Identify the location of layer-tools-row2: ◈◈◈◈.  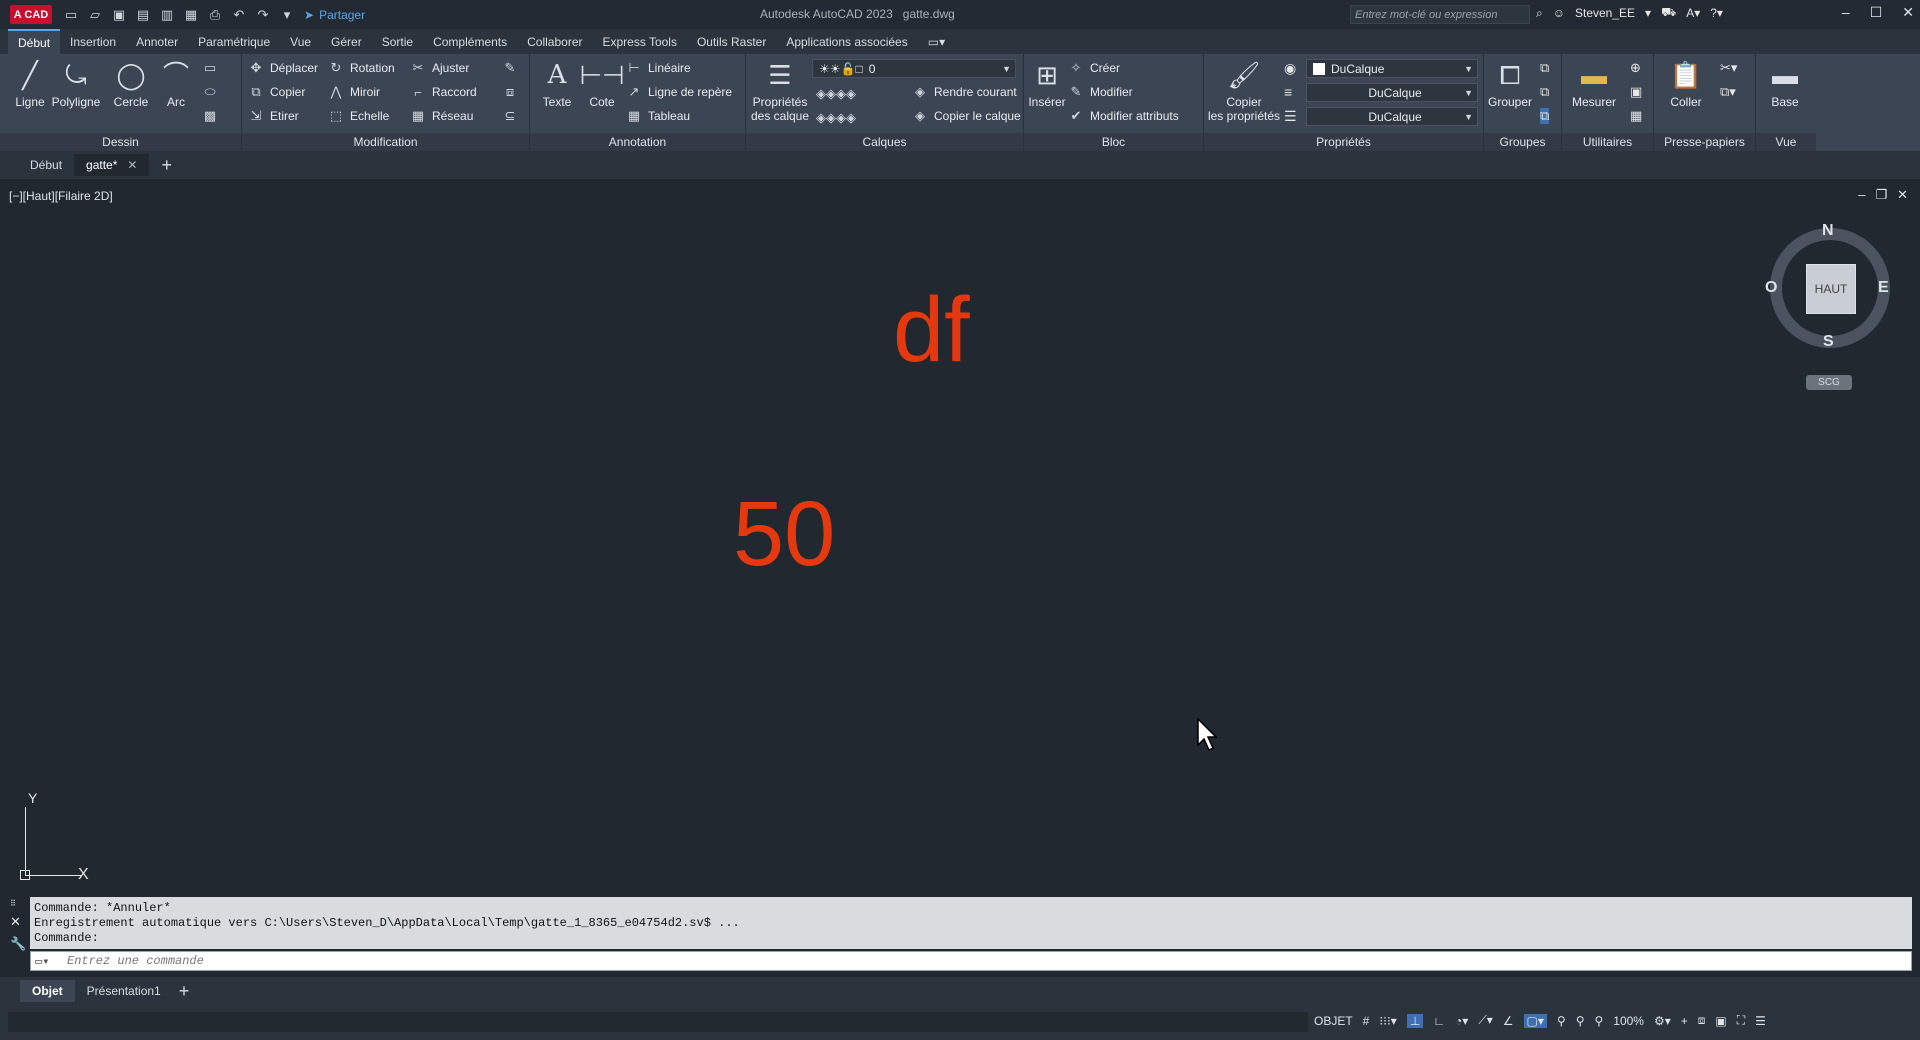
(836, 118).